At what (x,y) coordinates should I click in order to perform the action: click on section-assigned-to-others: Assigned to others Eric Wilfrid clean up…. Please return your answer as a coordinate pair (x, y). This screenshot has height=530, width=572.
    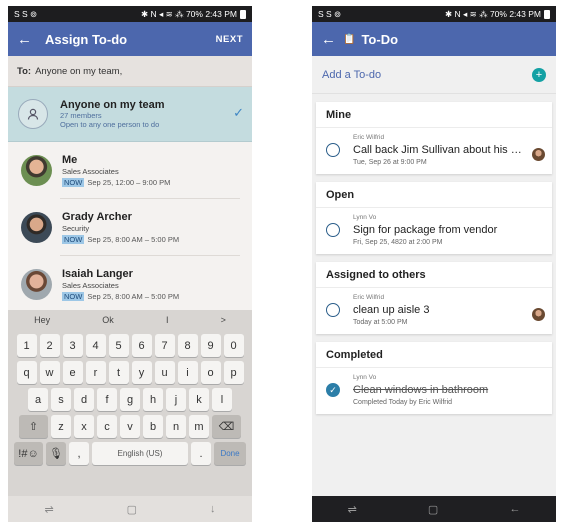
    Looking at the image, I should click on (434, 298).